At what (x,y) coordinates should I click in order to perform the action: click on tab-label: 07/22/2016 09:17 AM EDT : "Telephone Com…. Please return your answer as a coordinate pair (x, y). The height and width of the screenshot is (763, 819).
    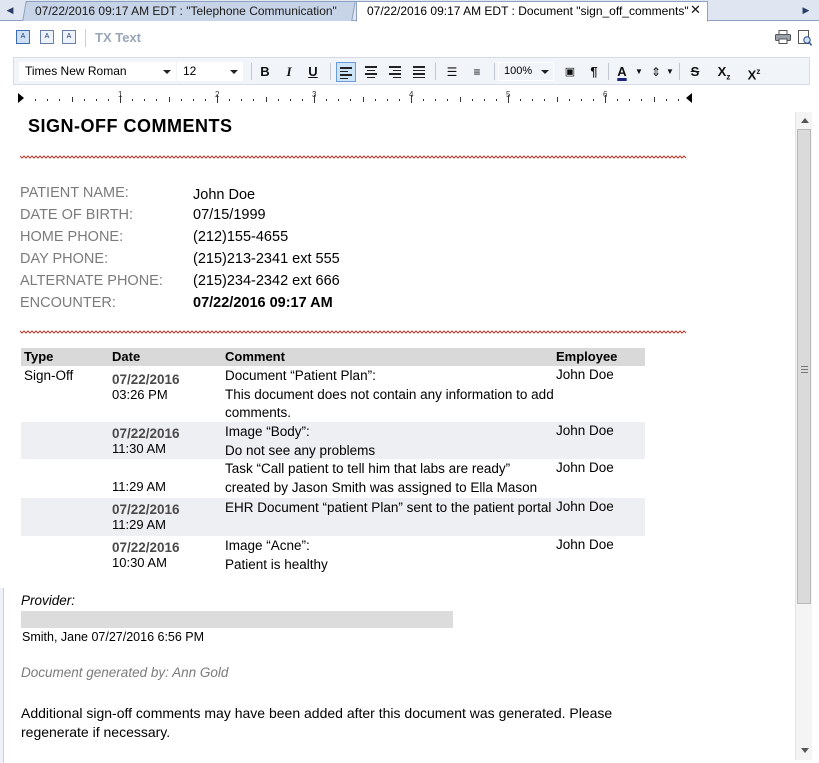
    Looking at the image, I should click on (186, 11).